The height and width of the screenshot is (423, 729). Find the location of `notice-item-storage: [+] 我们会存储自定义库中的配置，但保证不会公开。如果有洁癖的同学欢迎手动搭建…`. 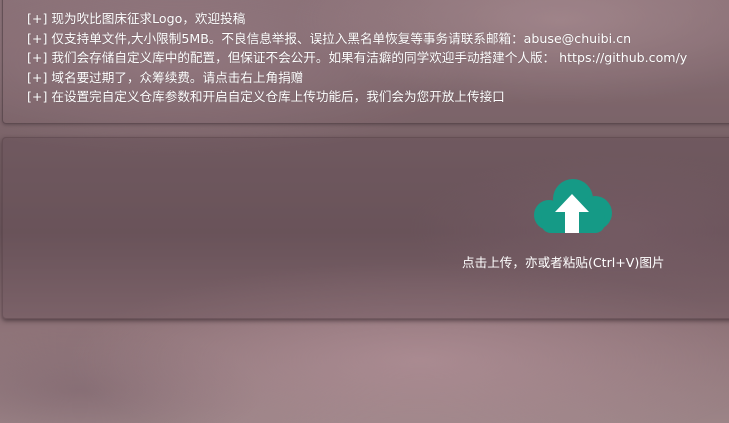

notice-item-storage: [+] 我们会存储自定义库中的配置，但保证不会公开。如果有洁癖的同学欢迎手动搭建… is located at coordinates (357, 58).